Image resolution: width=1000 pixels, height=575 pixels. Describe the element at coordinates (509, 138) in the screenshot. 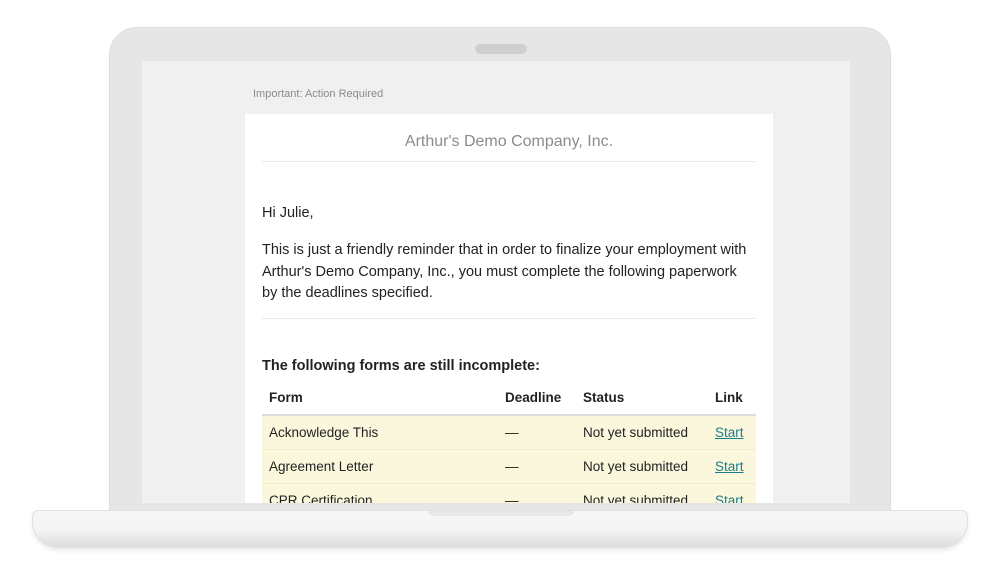

I see `company-name: Arthur's Demo Company, Inc.` at that location.